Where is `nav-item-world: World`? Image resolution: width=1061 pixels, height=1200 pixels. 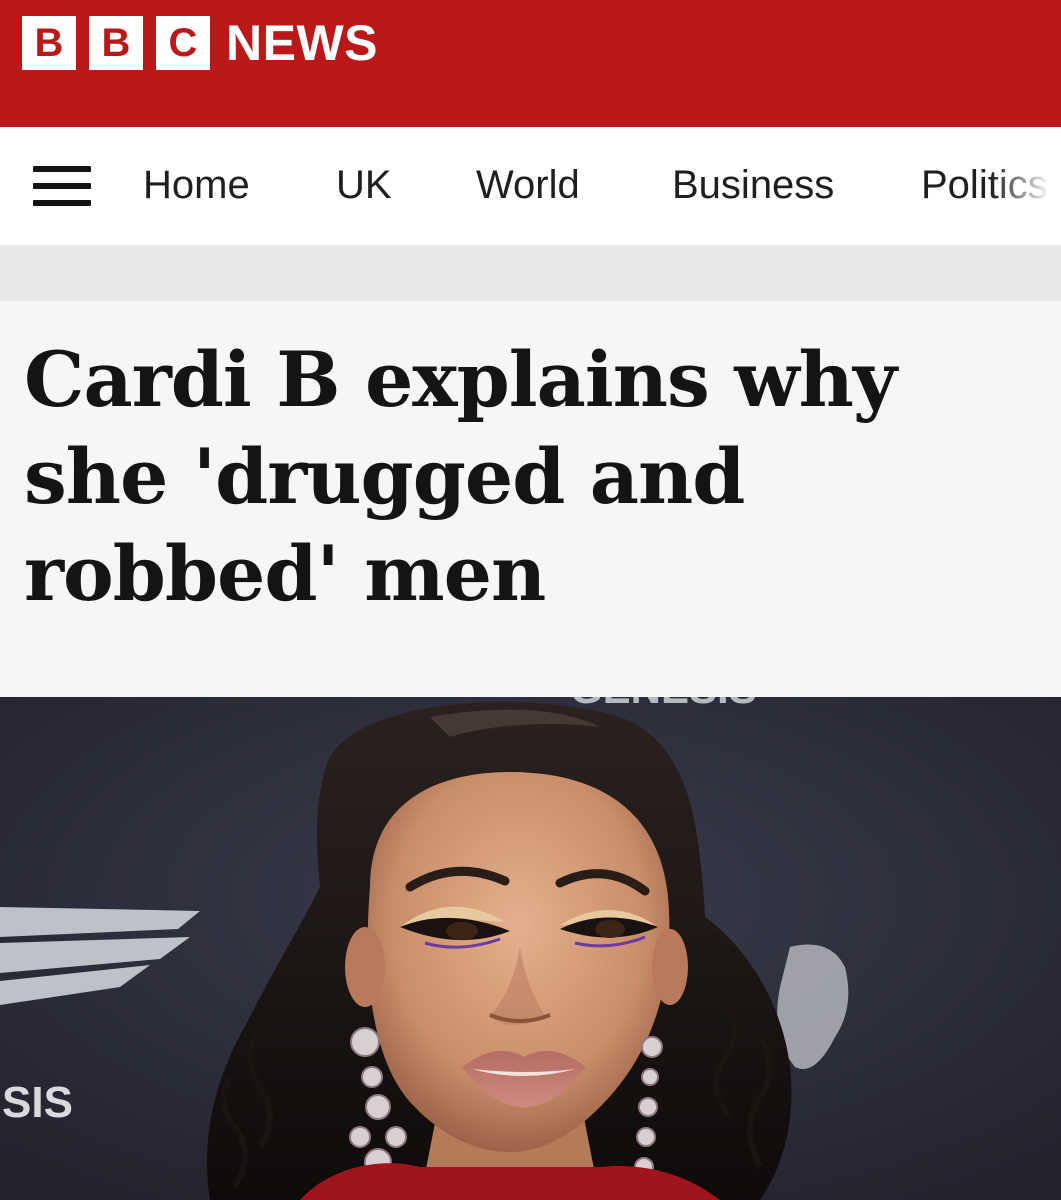 nav-item-world: World is located at coordinates (528, 185).